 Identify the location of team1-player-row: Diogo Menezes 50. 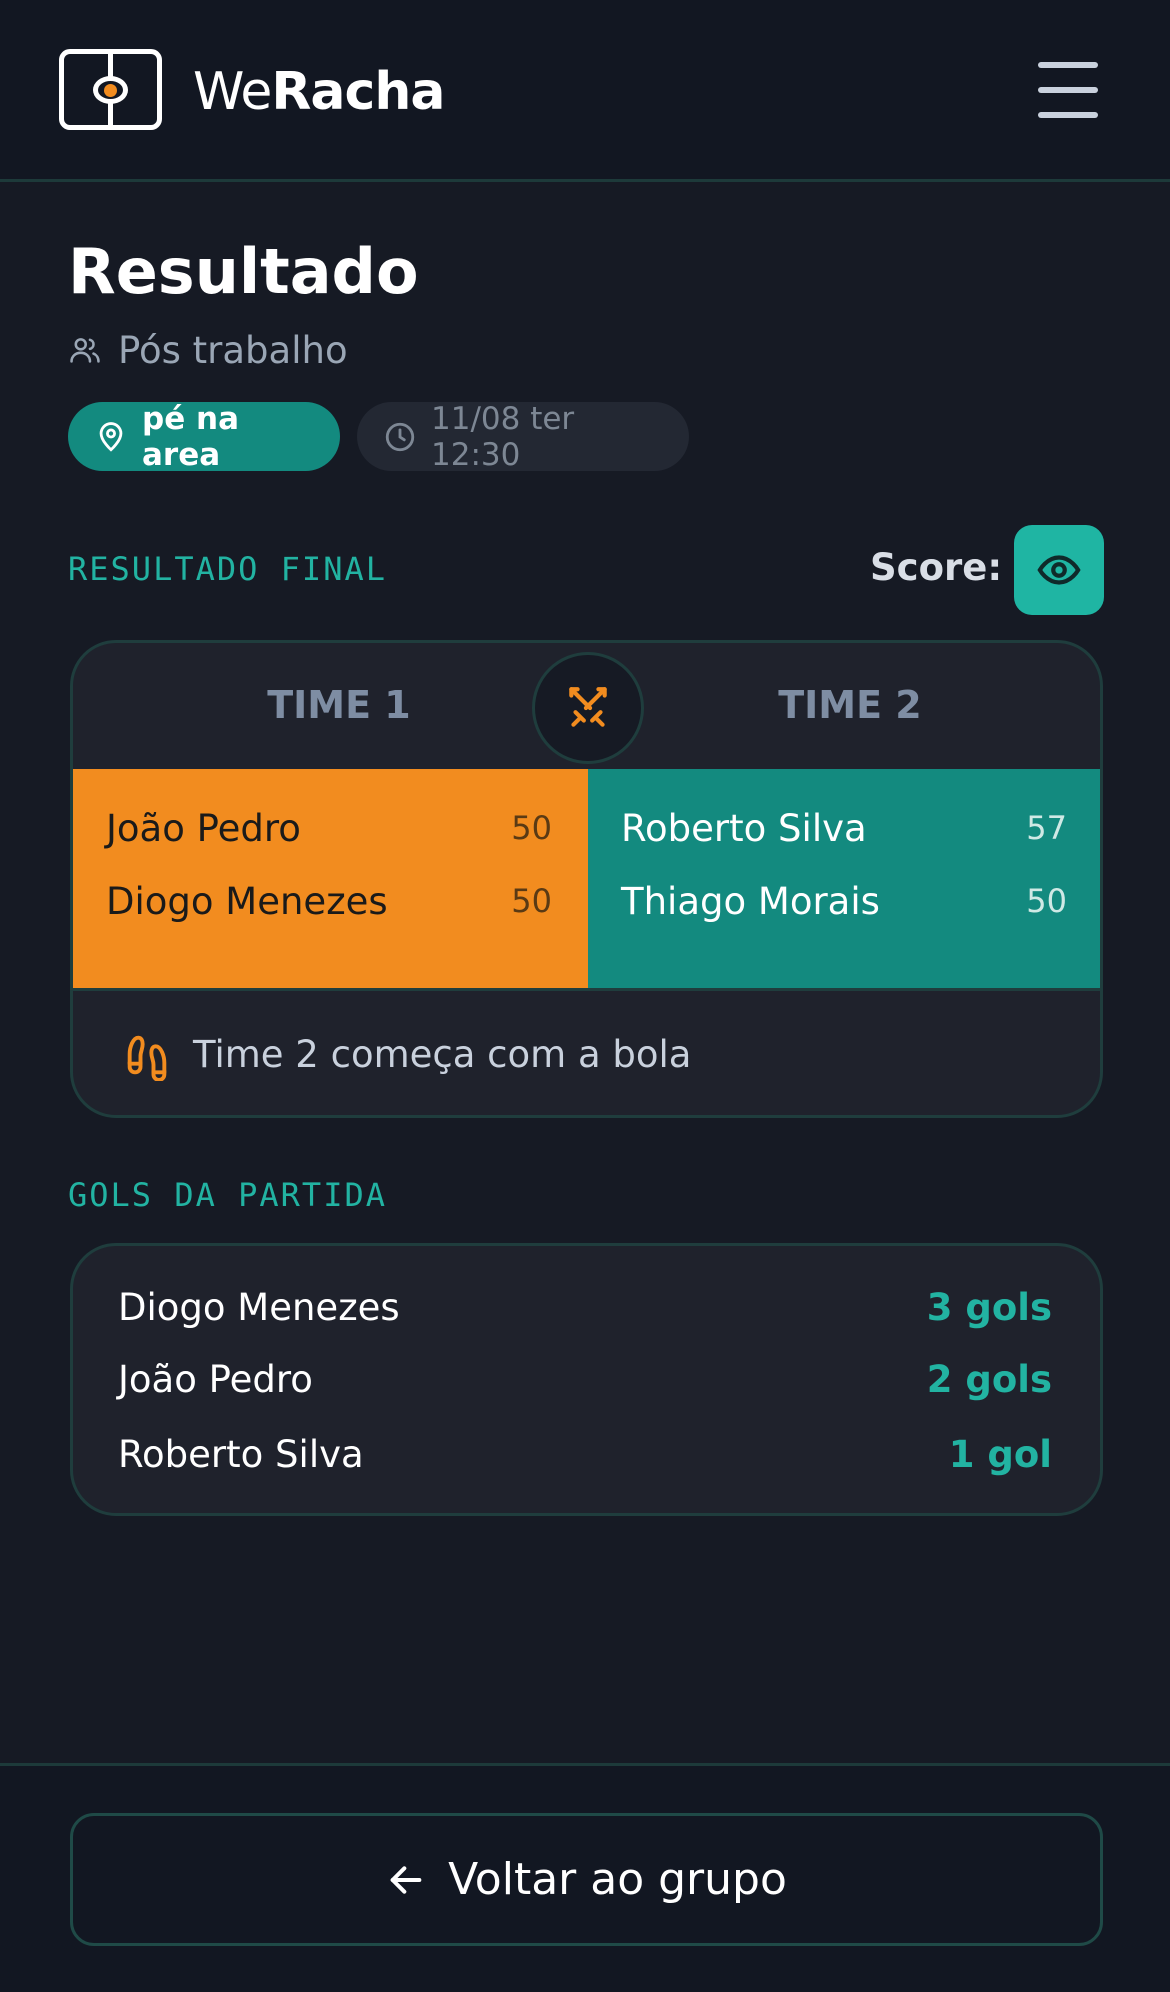
(329, 901).